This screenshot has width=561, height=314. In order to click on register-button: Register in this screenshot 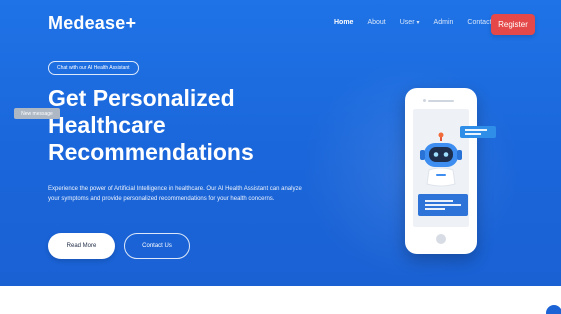, I will do `click(513, 24)`.